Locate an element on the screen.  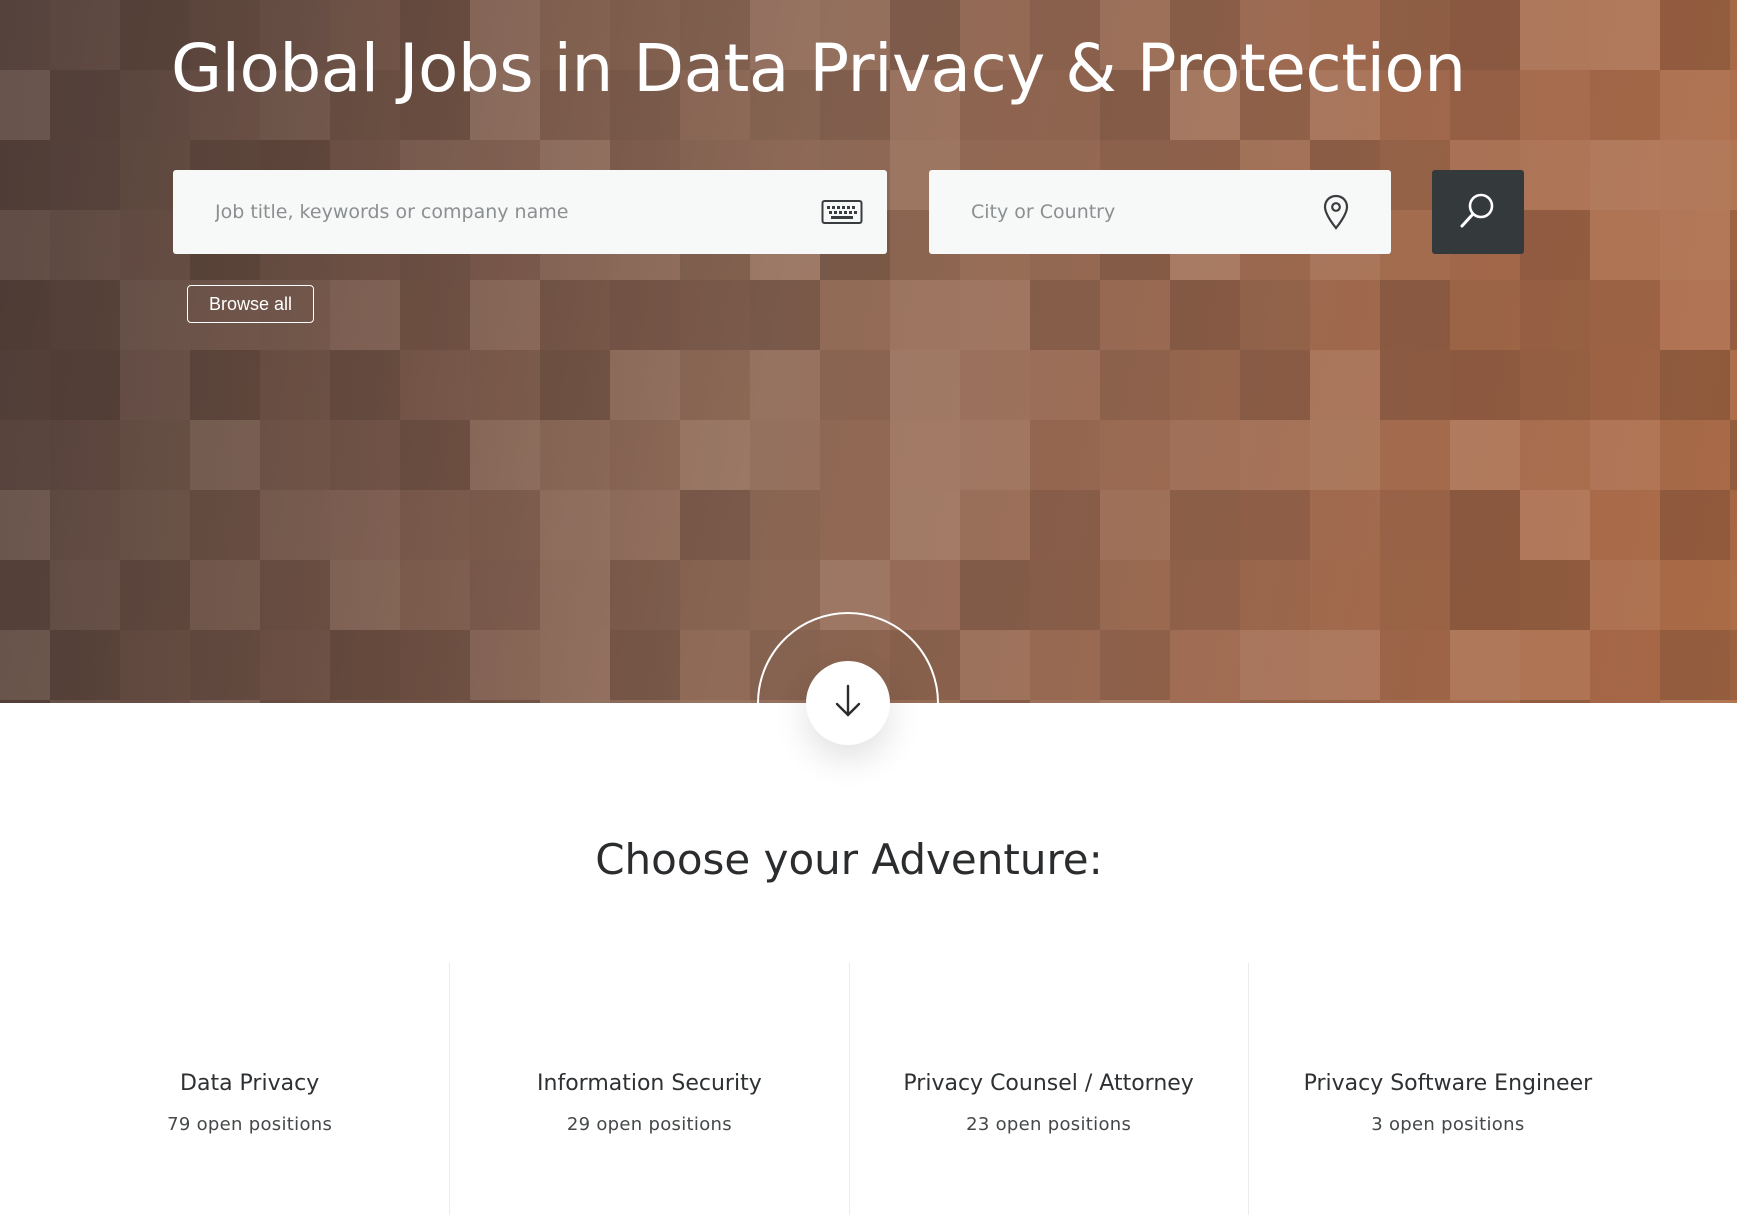
map-pin-icon is located at coordinates (1336, 212).